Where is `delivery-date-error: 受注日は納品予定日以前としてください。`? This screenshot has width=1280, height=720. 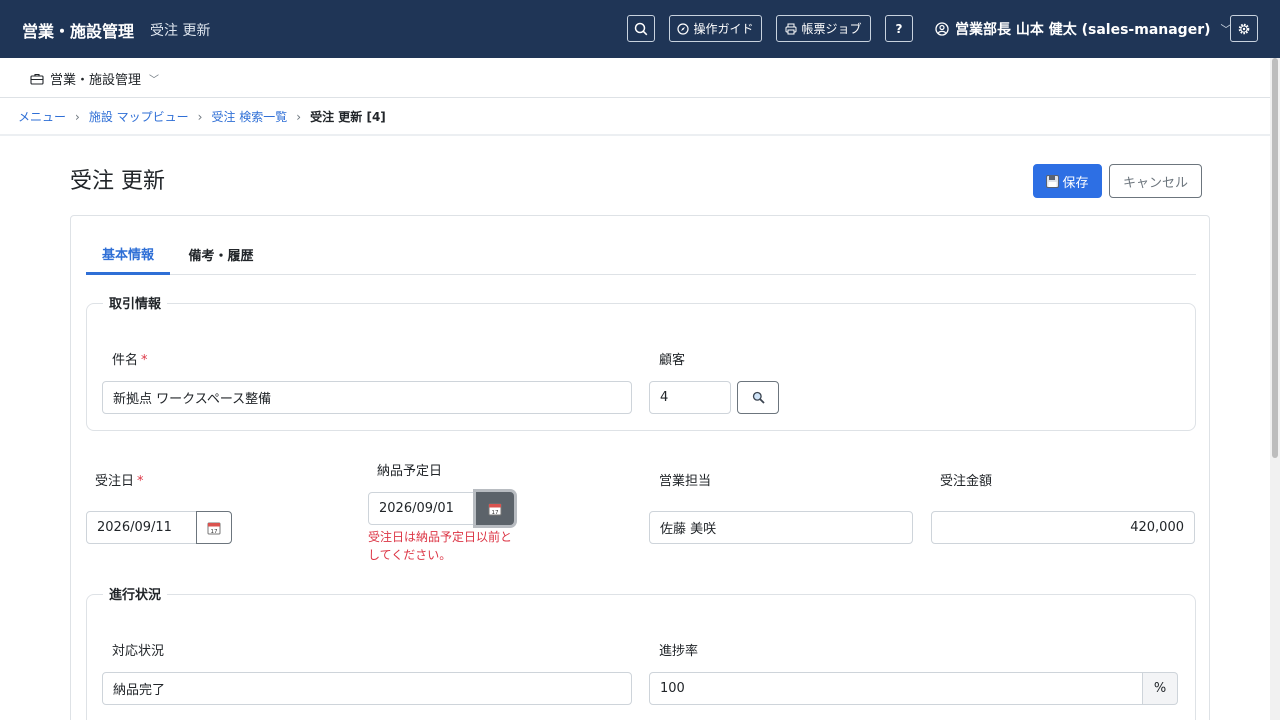 delivery-date-error: 受注日は納品予定日以前としてください。 is located at coordinates (440, 546).